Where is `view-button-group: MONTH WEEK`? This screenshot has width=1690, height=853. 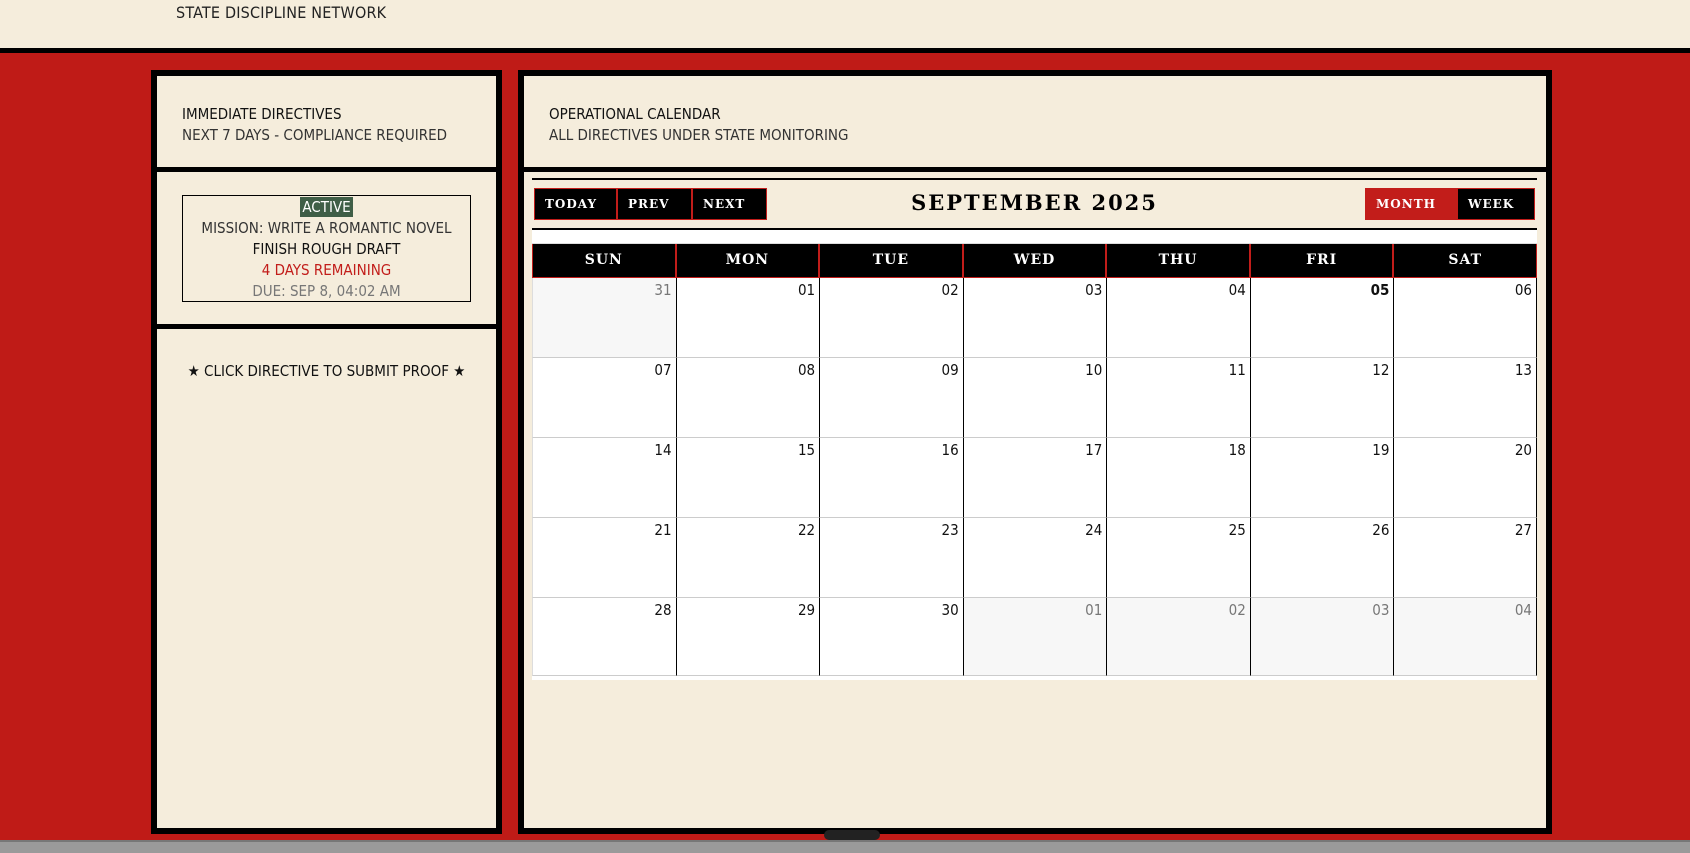
view-button-group: MONTH WEEK is located at coordinates (1450, 204).